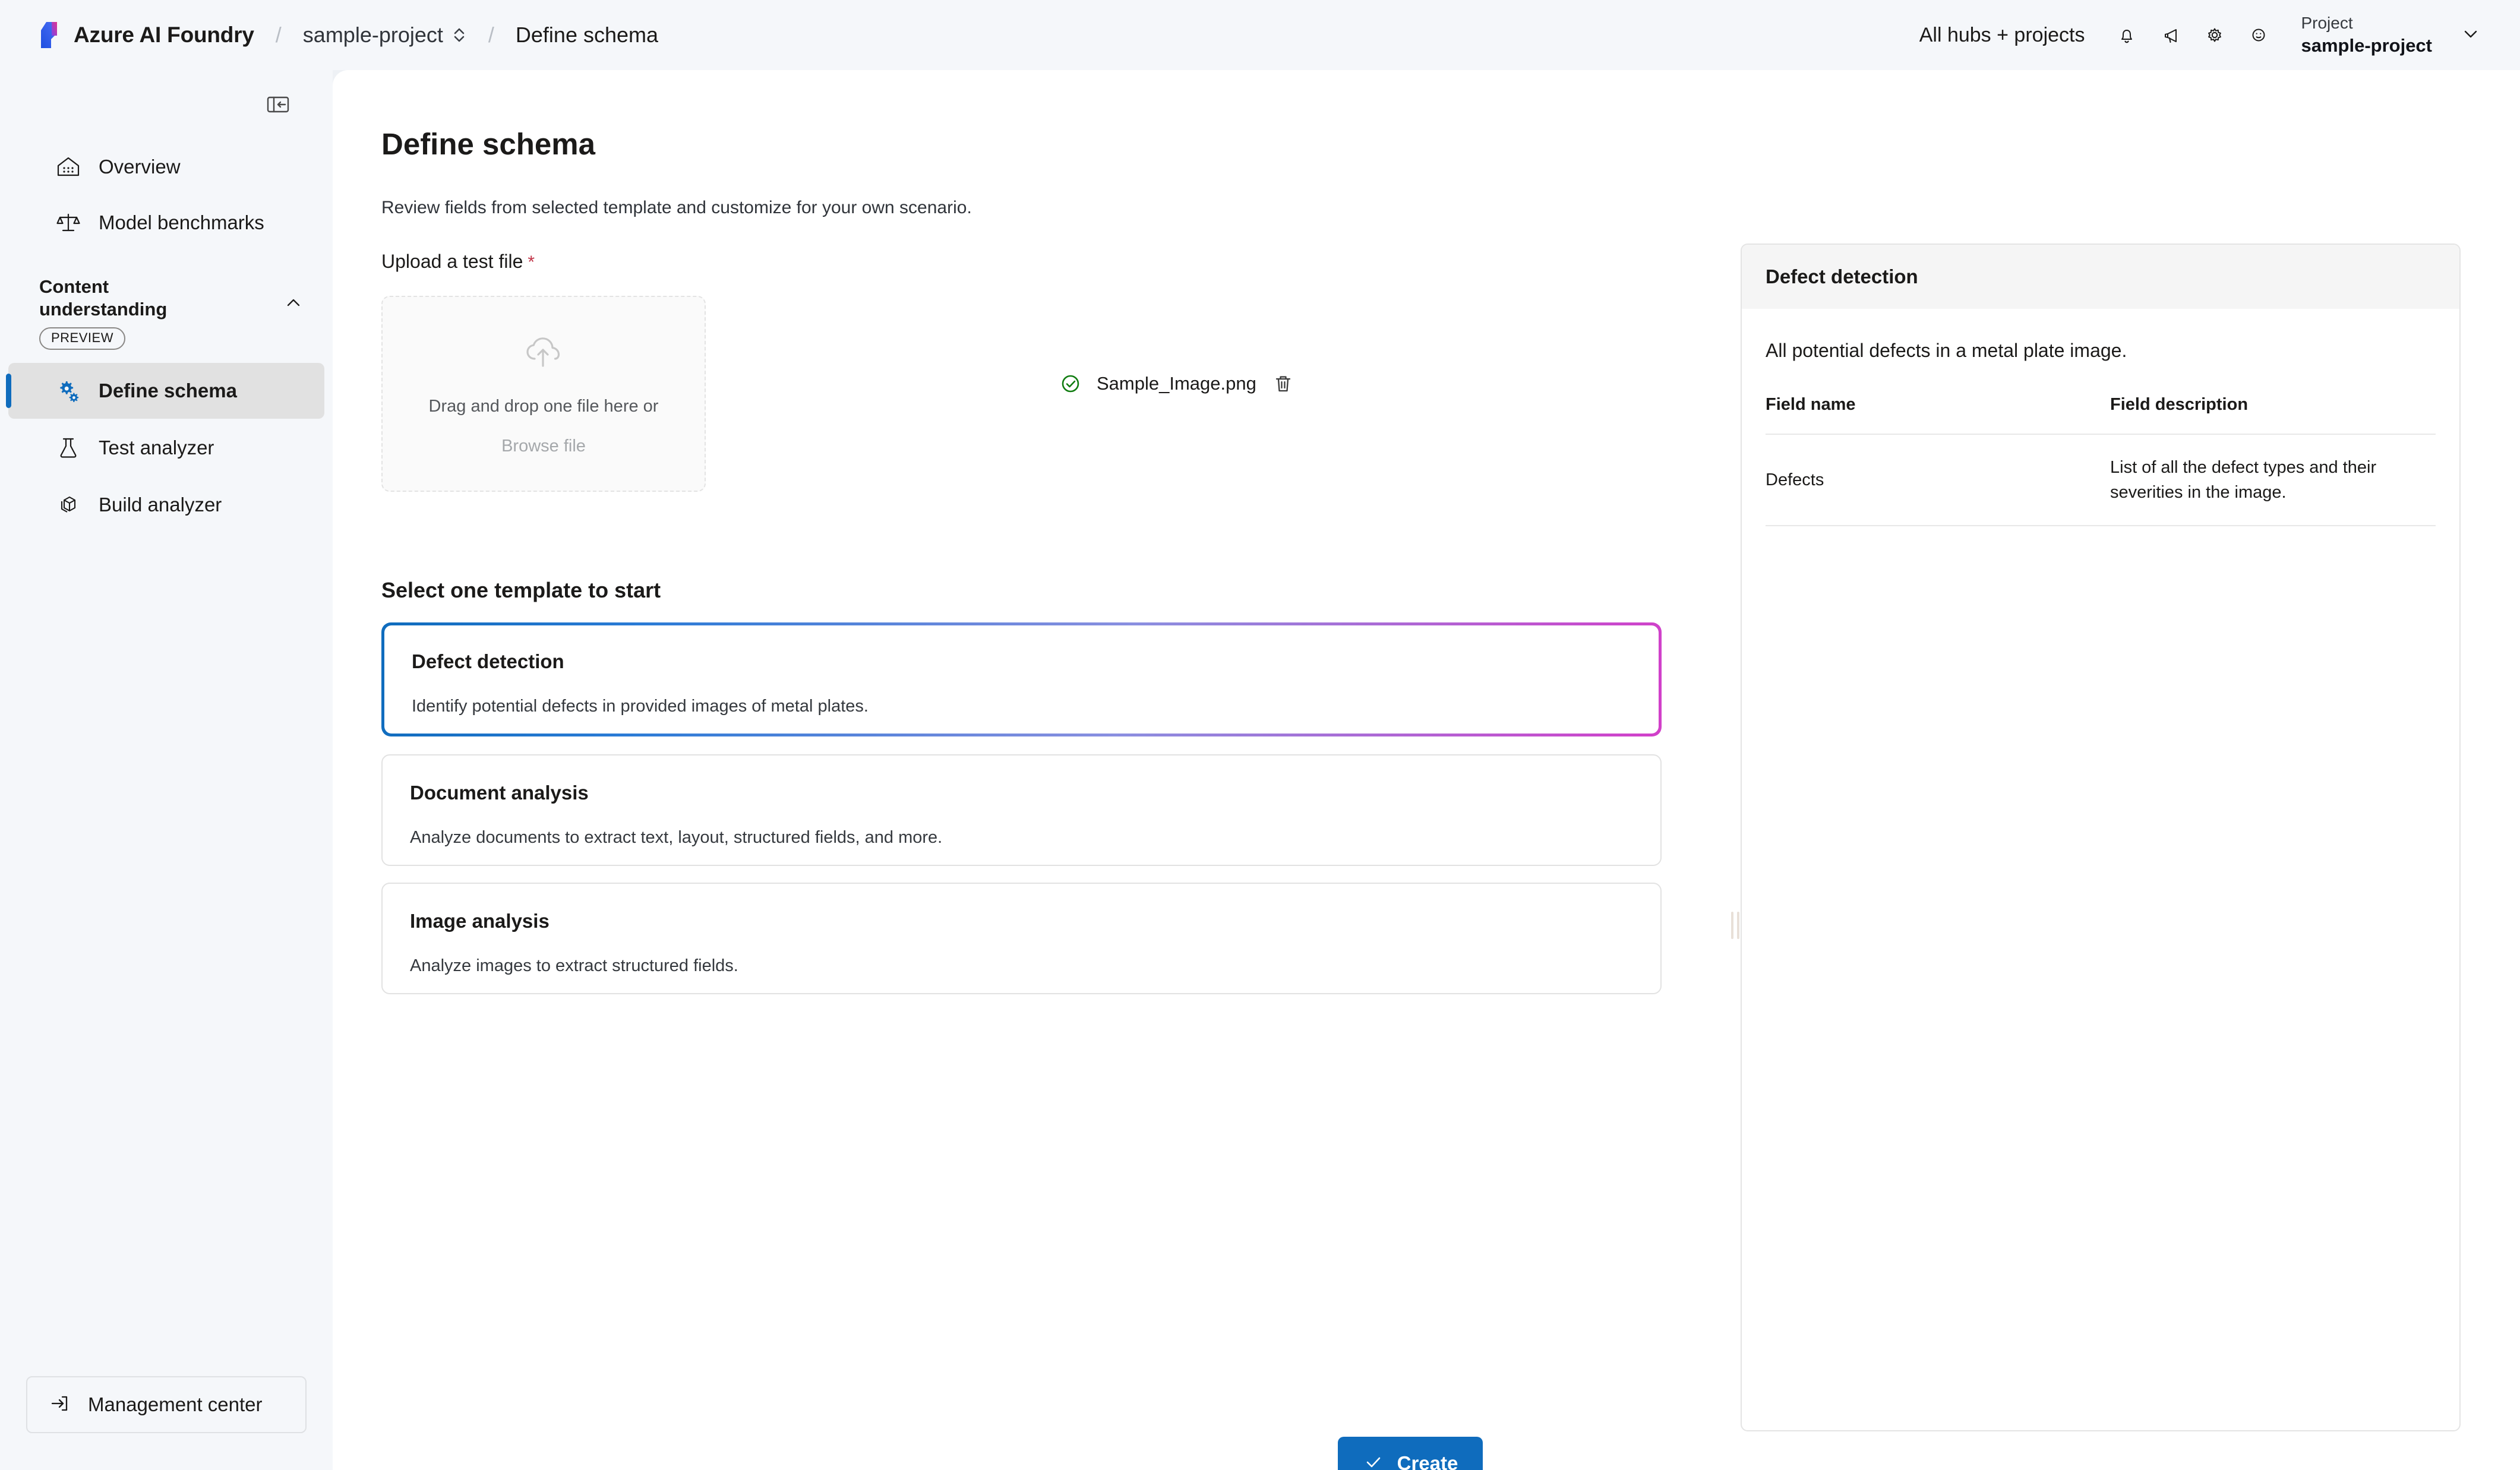 The image size is (2520, 1470). I want to click on sidebar-item-test-analyzer: Test analyzer, so click(166, 448).